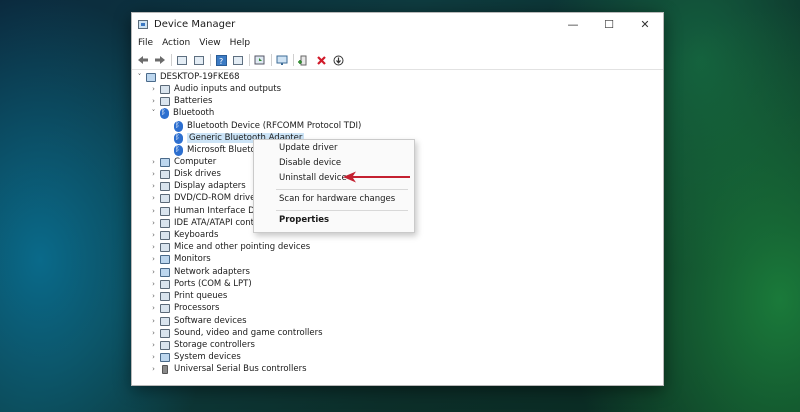 The width and height of the screenshot is (800, 412). Describe the element at coordinates (645, 24) in the screenshot. I see `close-button: ✕` at that location.